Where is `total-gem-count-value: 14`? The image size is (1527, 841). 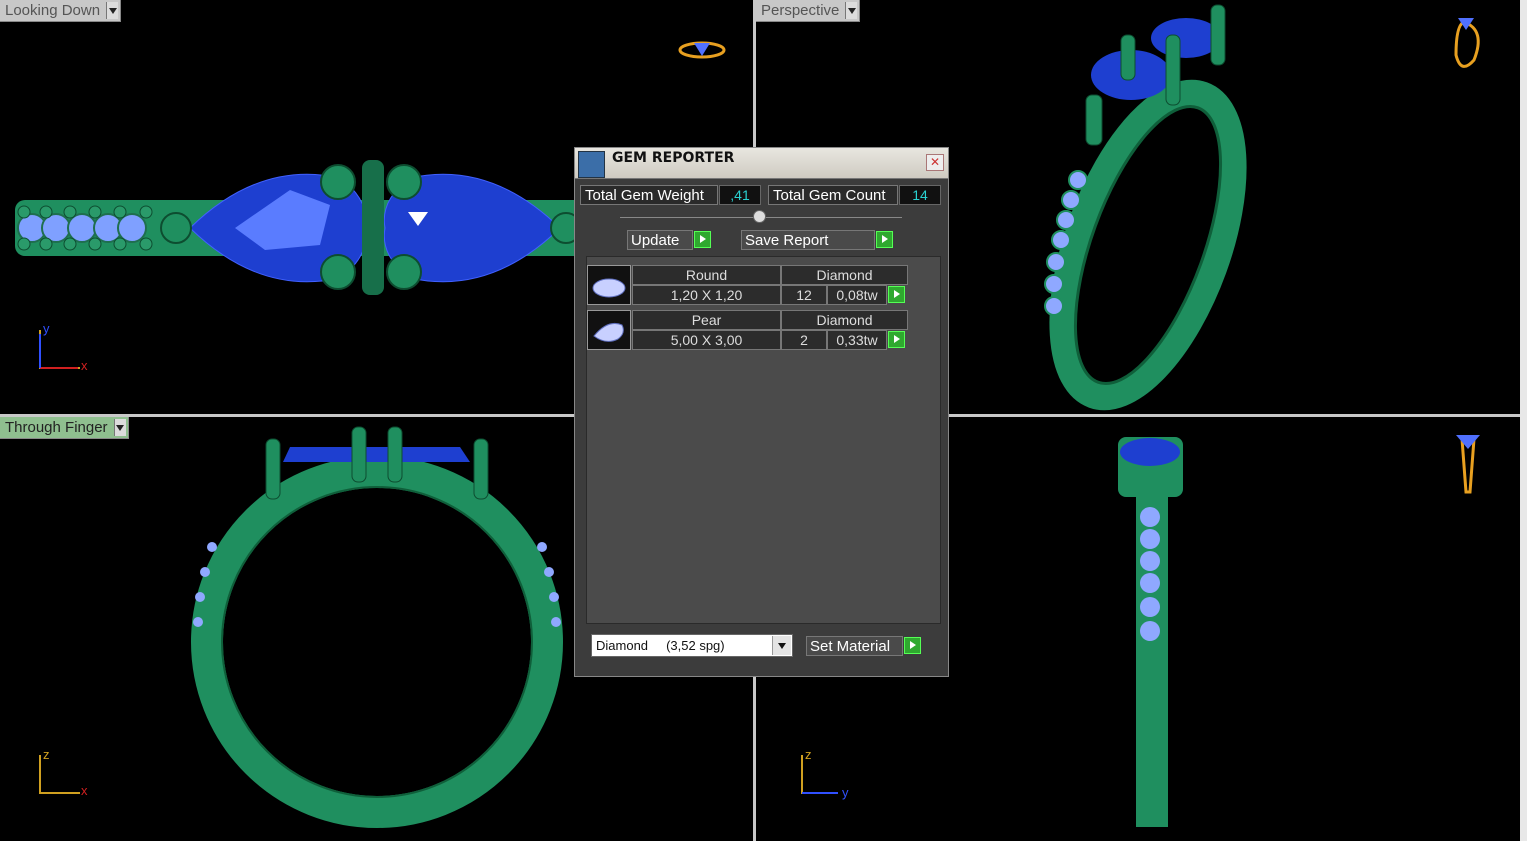
total-gem-count-value: 14 is located at coordinates (920, 195).